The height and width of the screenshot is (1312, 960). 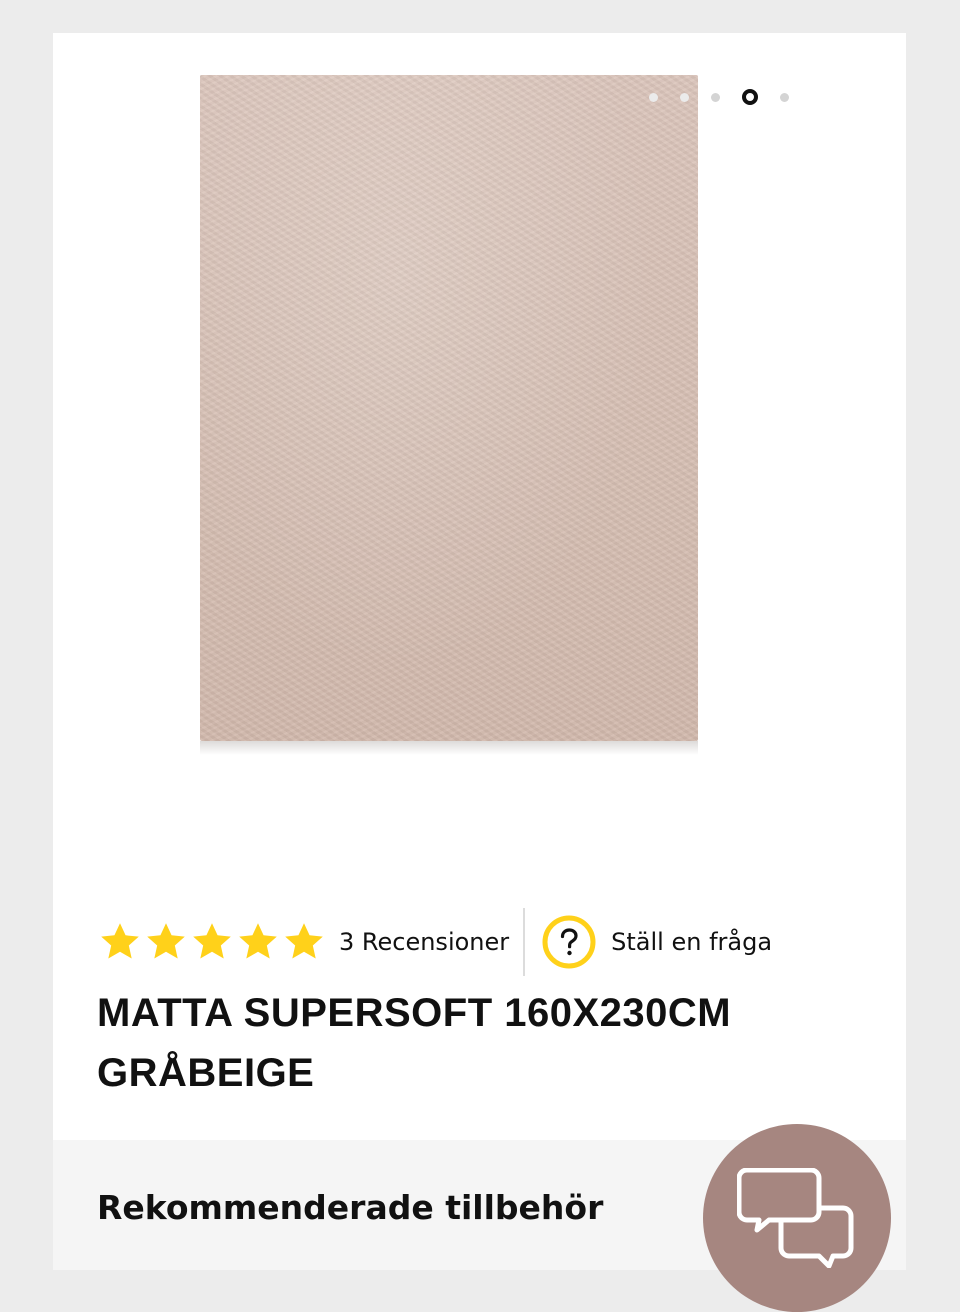 I want to click on ask-question-link: Ställ en fråga, so click(x=656, y=942).